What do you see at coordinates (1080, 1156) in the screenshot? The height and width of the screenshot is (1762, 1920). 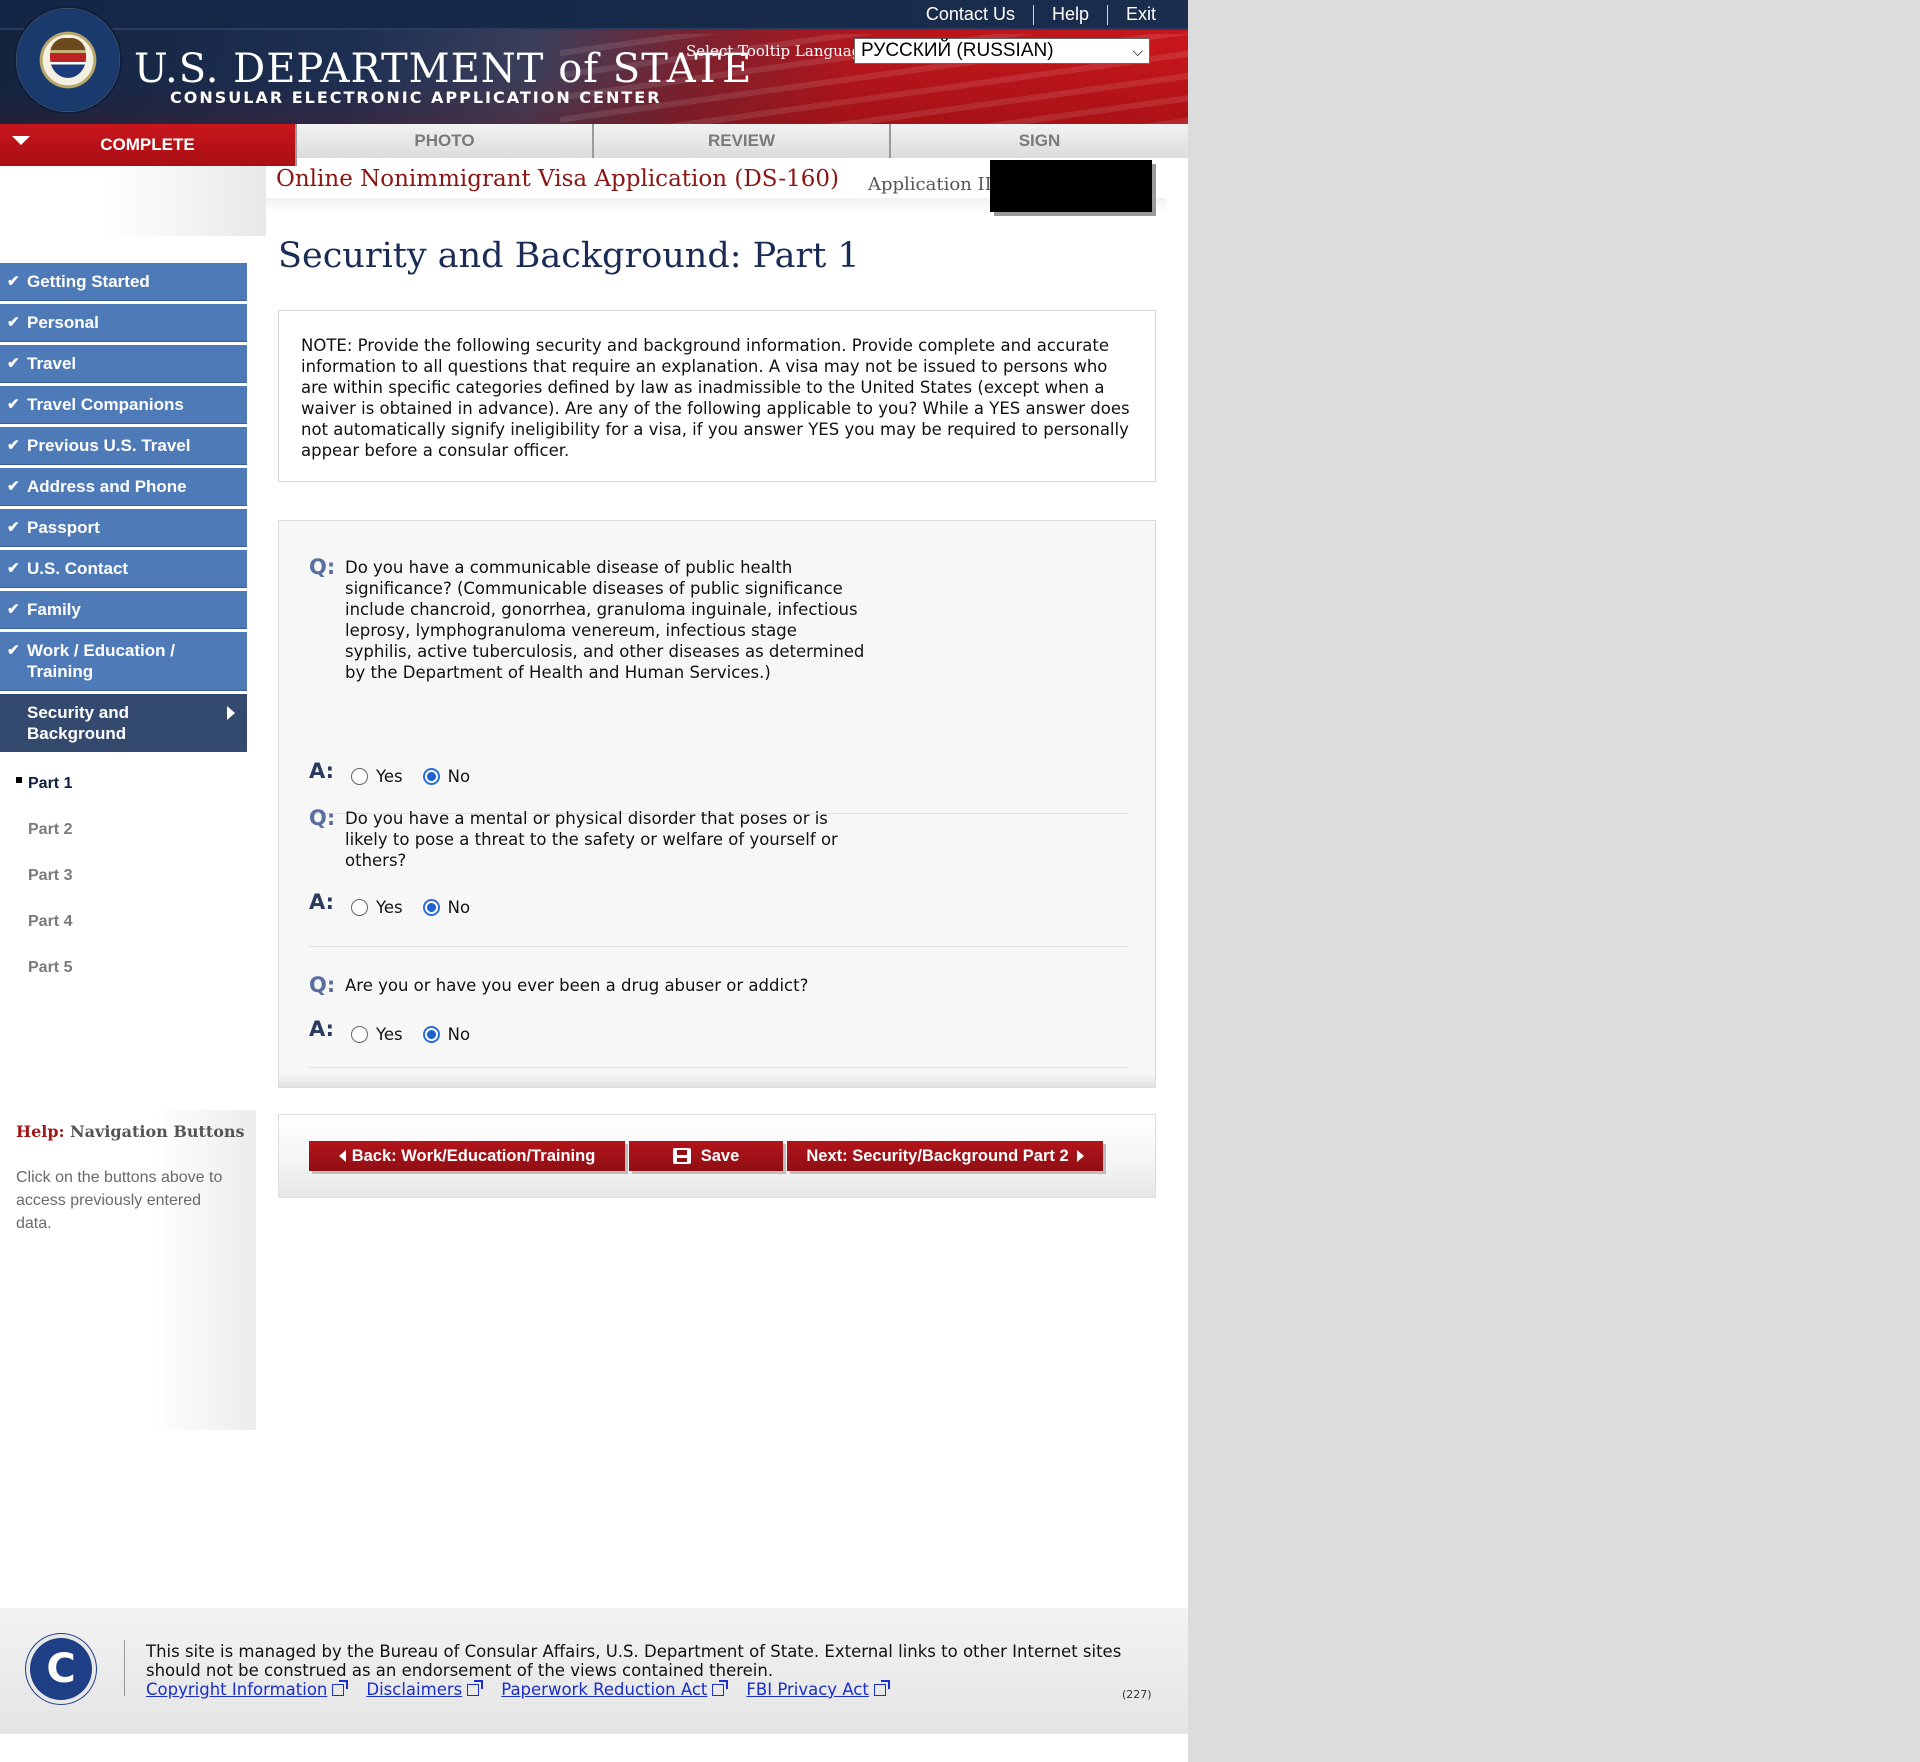 I see `arrow-right-icon` at bounding box center [1080, 1156].